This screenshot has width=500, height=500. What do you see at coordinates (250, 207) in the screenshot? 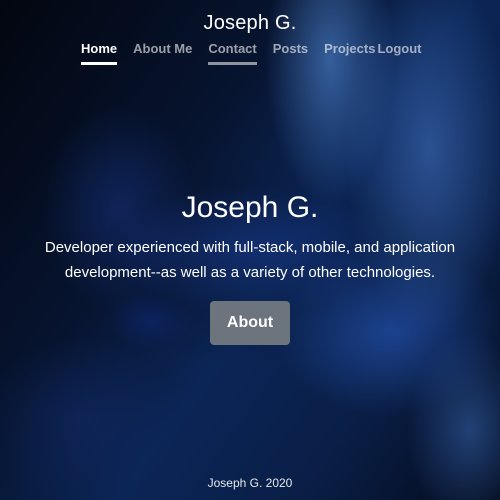
I see `hero-title: Joseph G.` at bounding box center [250, 207].